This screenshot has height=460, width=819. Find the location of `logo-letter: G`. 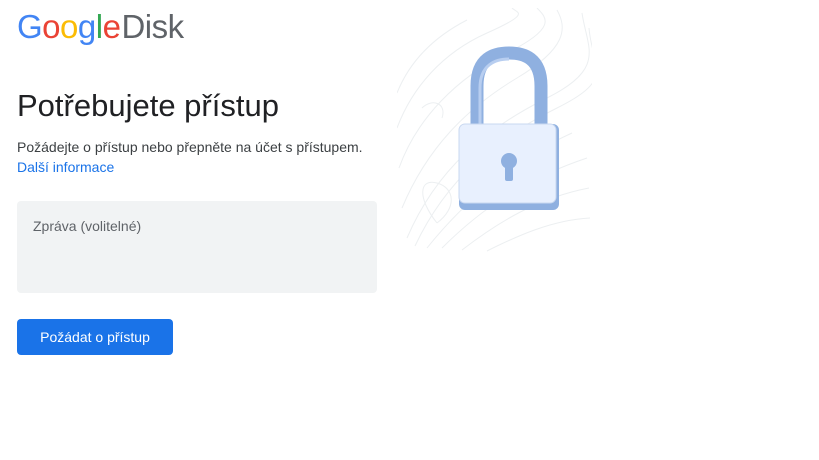

logo-letter: G is located at coordinates (30, 26).